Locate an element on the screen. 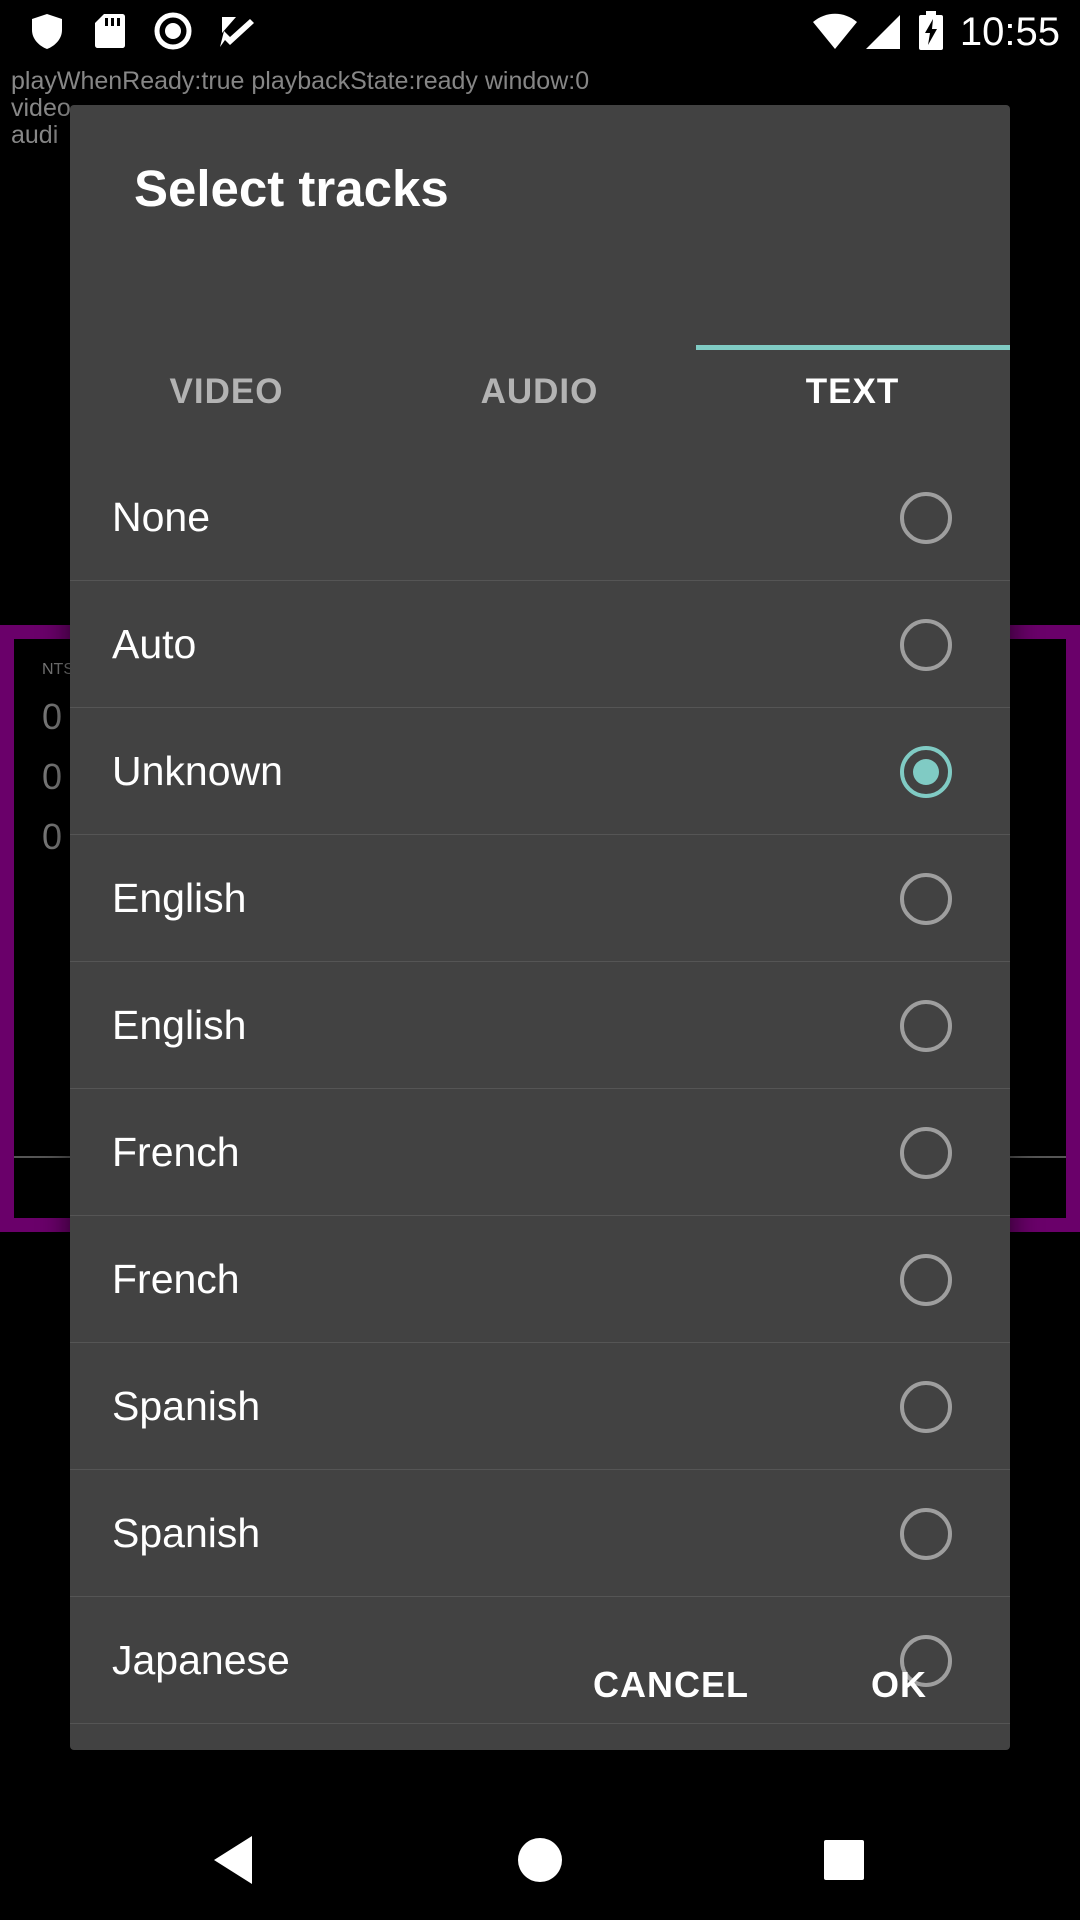 The width and height of the screenshot is (1080, 1920). back-icon is located at coordinates (236, 1860).